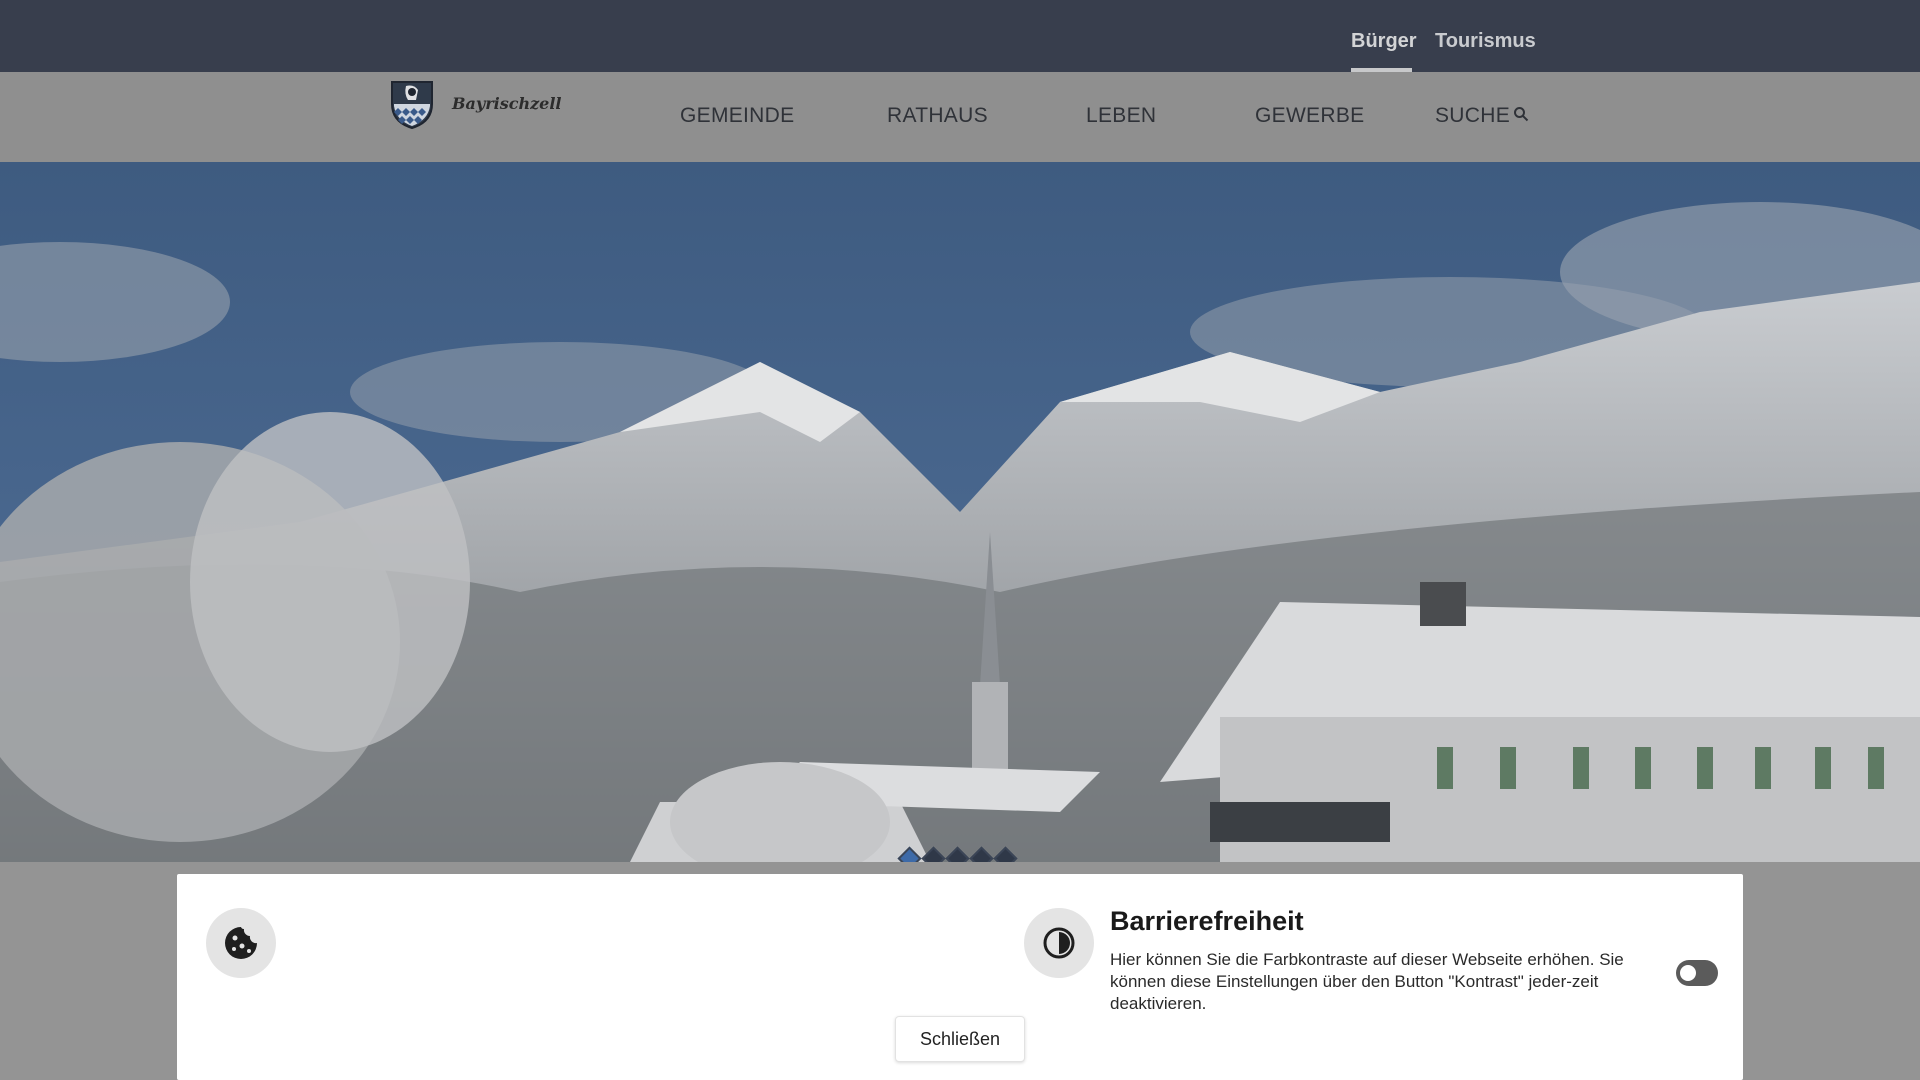  I want to click on nav-item-gewerbe: GEWERBE, so click(1309, 116).